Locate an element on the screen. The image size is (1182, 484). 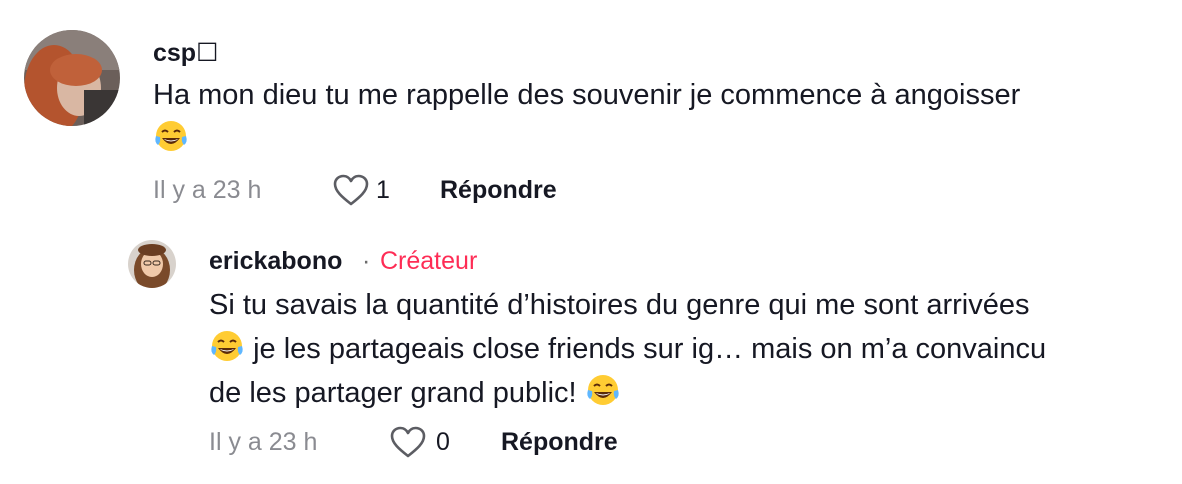
reply-text-line: de les partager grand public! is located at coordinates (393, 393).